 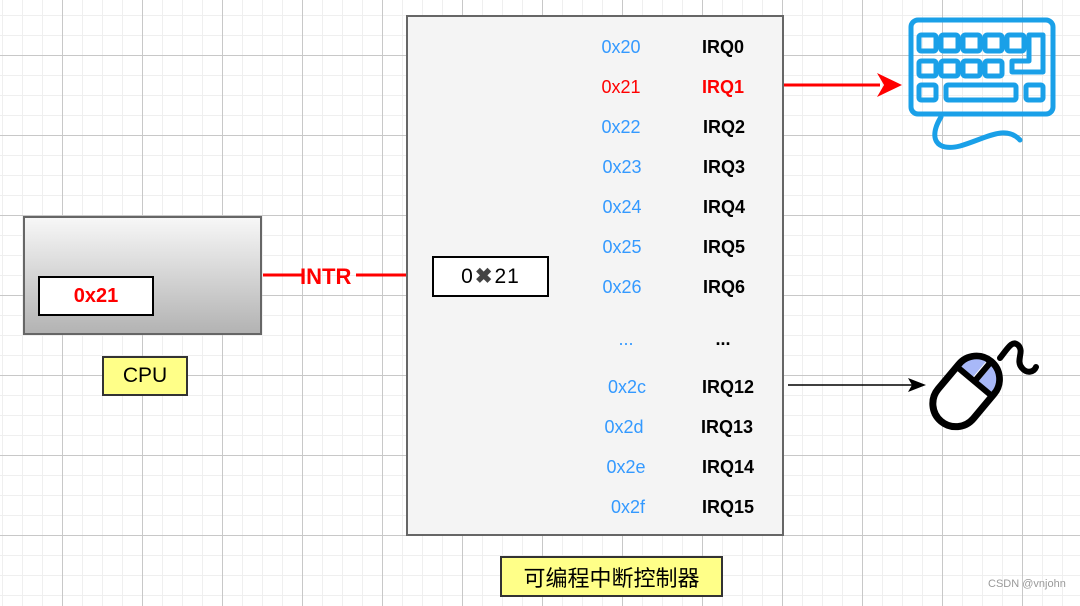 I want to click on cpu-register: 0x21, so click(x=96, y=296).